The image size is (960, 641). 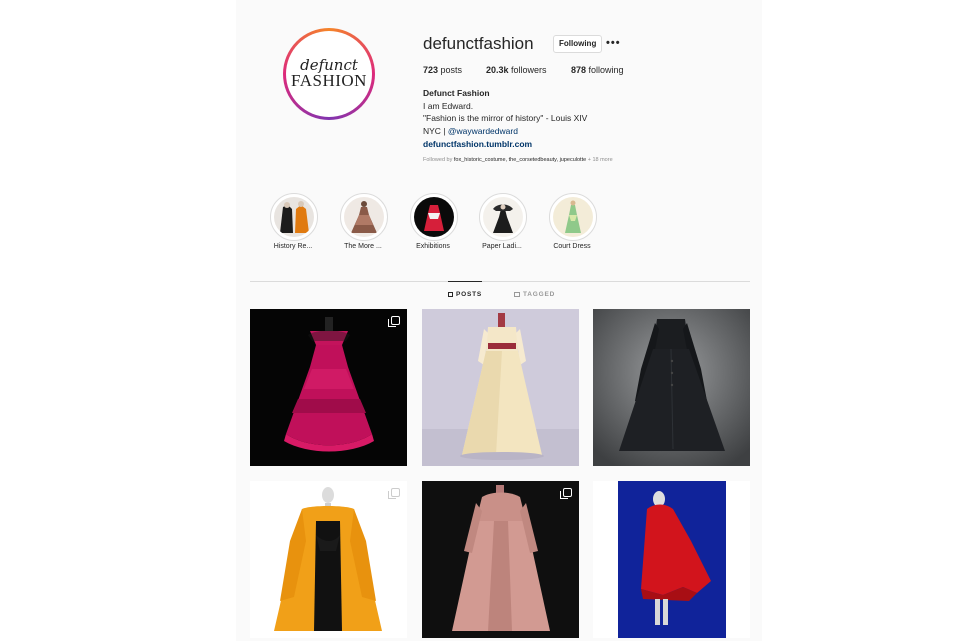 I want to click on posts-count-stat: 723 posts, so click(x=442, y=70).